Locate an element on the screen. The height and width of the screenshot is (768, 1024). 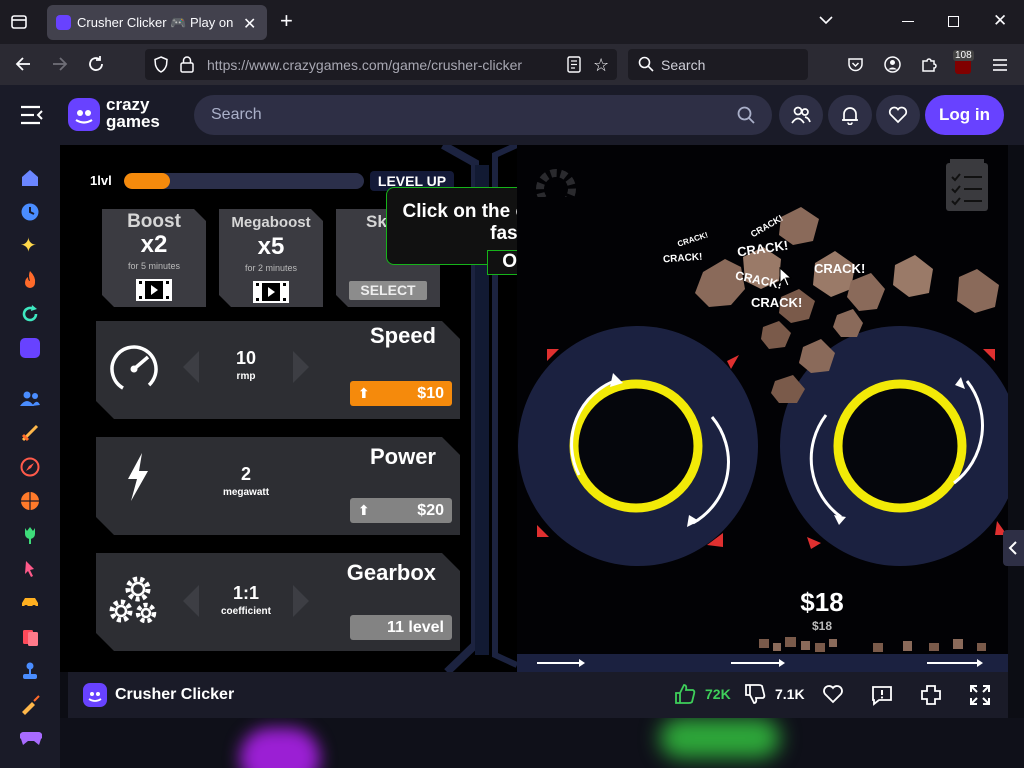
favorites-button is located at coordinates (898, 115).